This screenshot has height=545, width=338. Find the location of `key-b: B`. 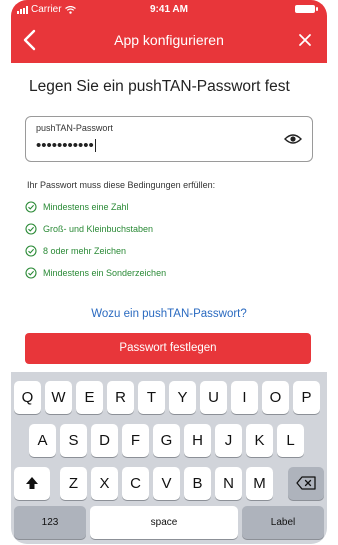

key-b: B is located at coordinates (197, 483).